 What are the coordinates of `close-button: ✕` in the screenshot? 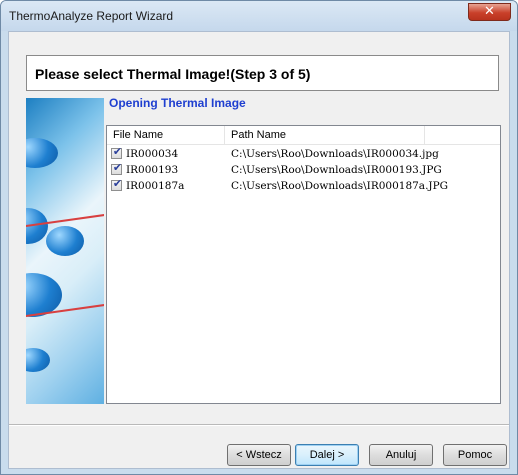 It's located at (489, 12).